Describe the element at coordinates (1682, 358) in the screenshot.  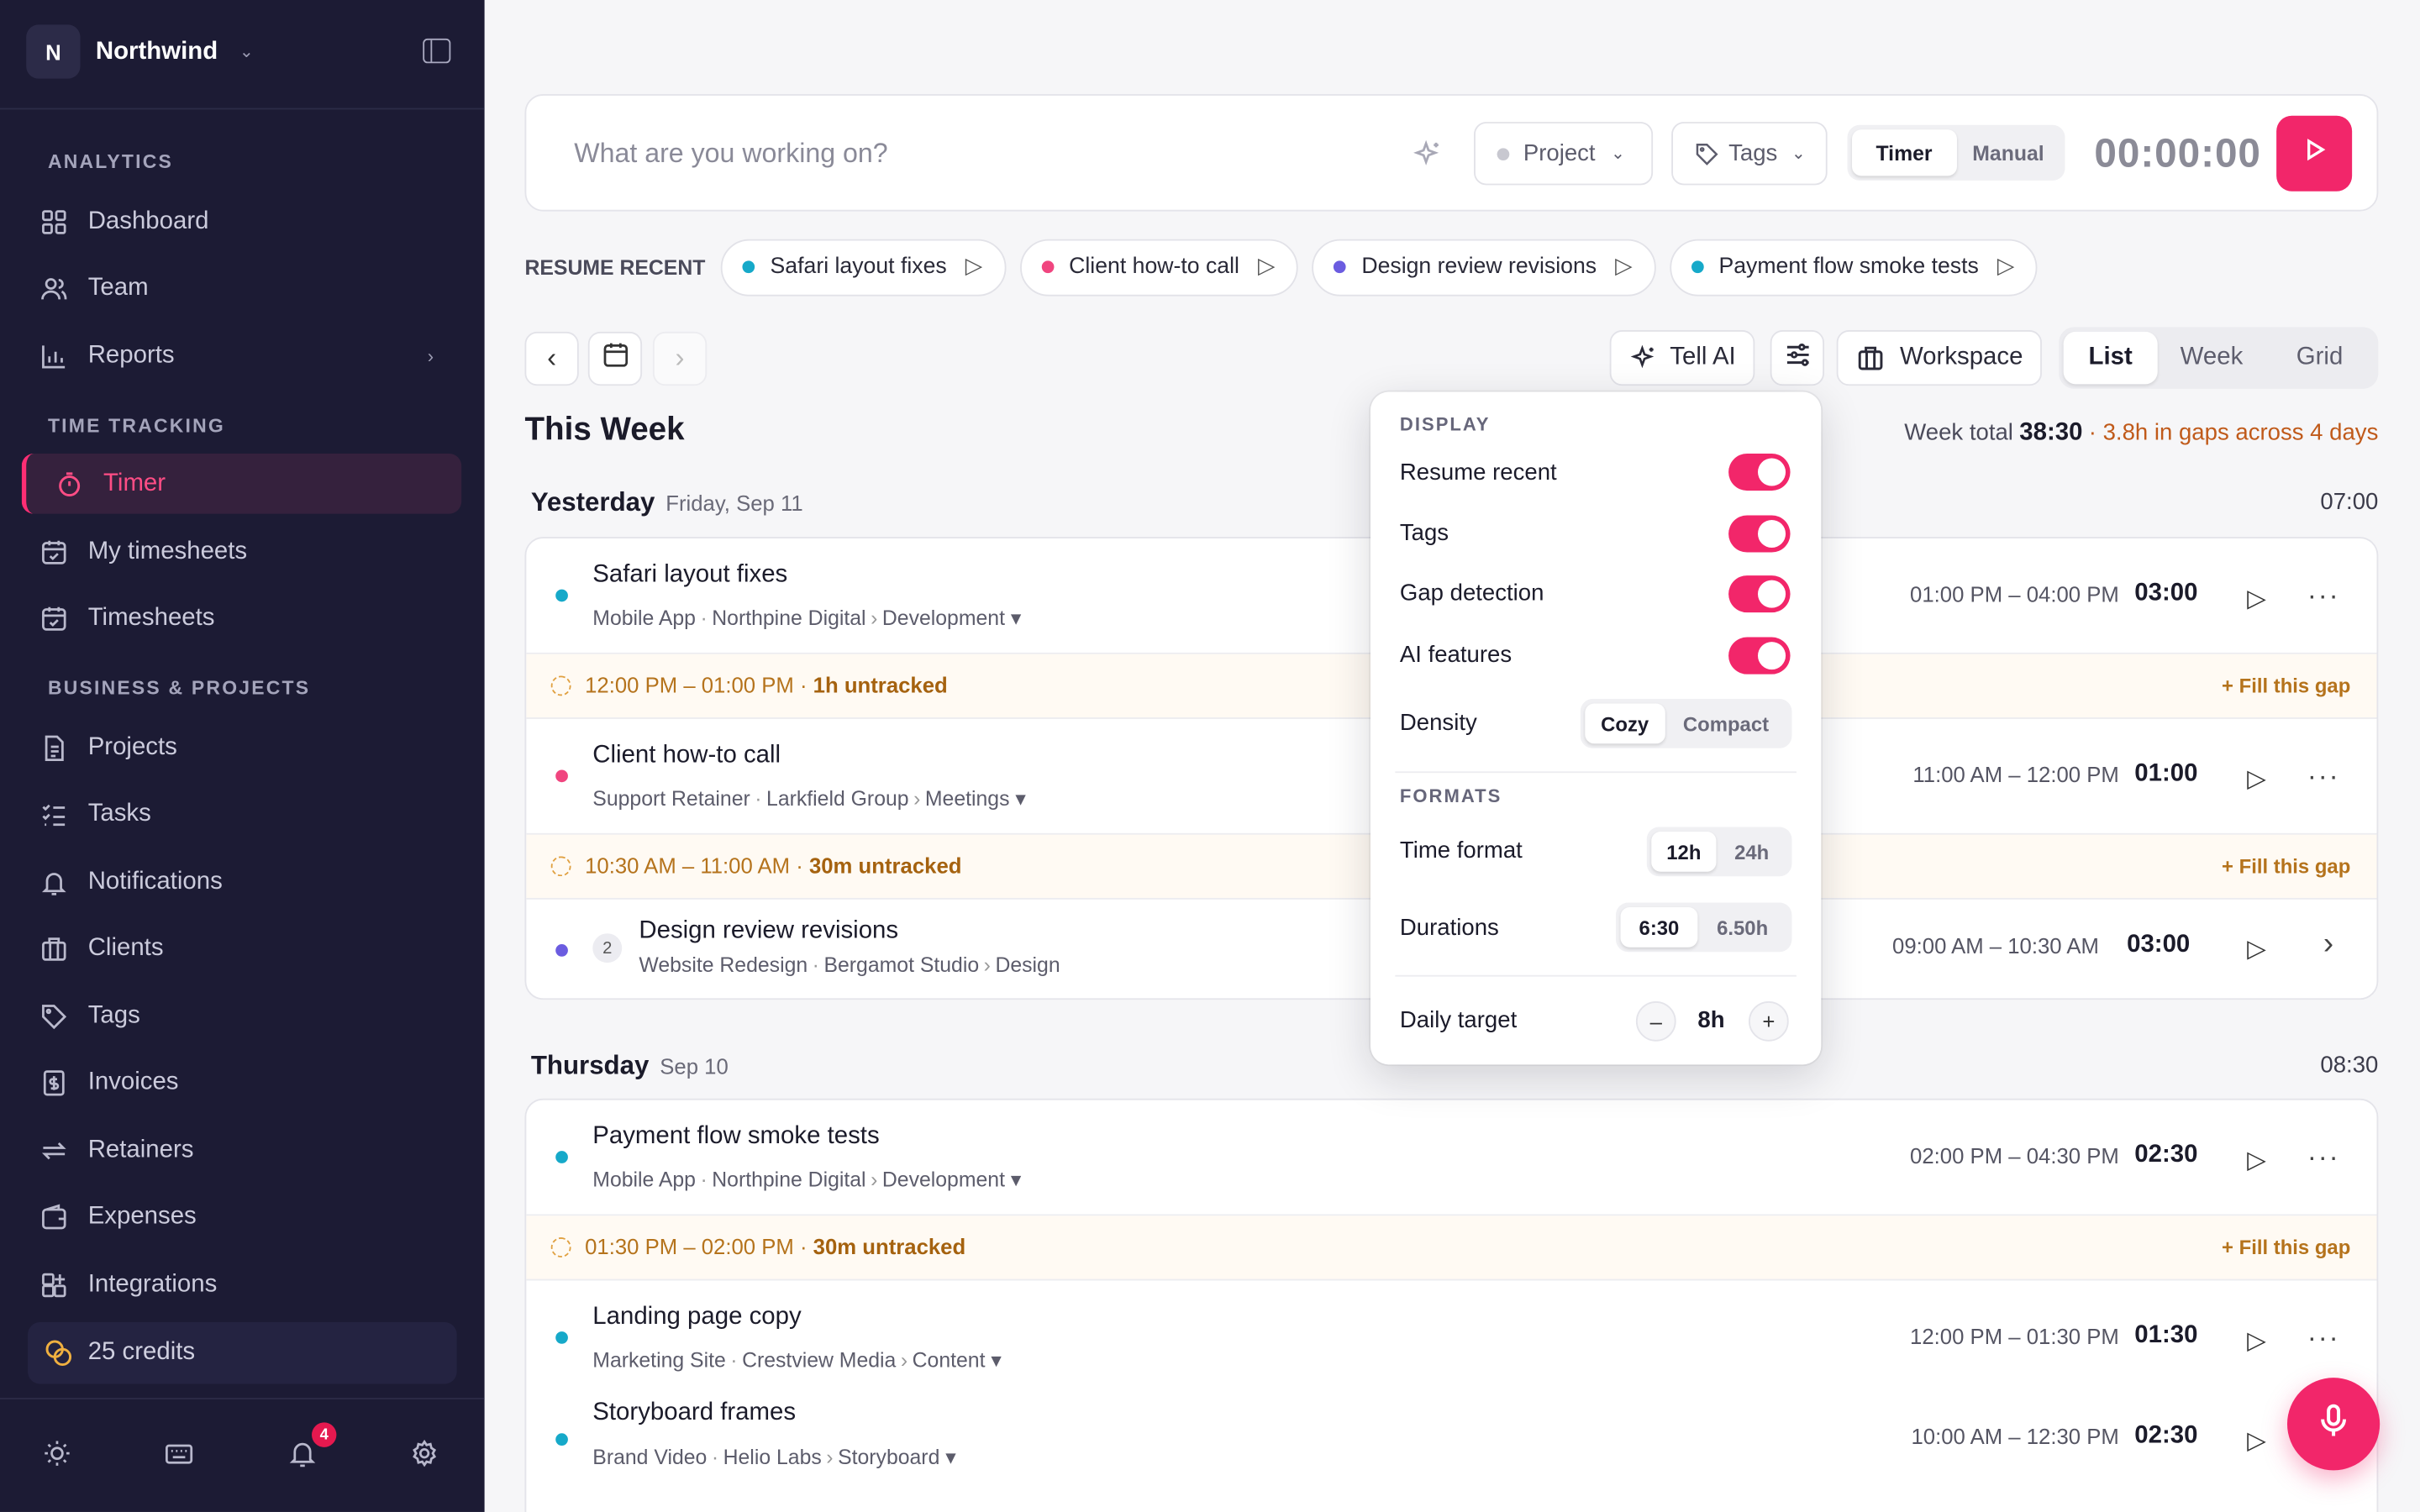
I see `tell-ai-button: Tell AI` at that location.